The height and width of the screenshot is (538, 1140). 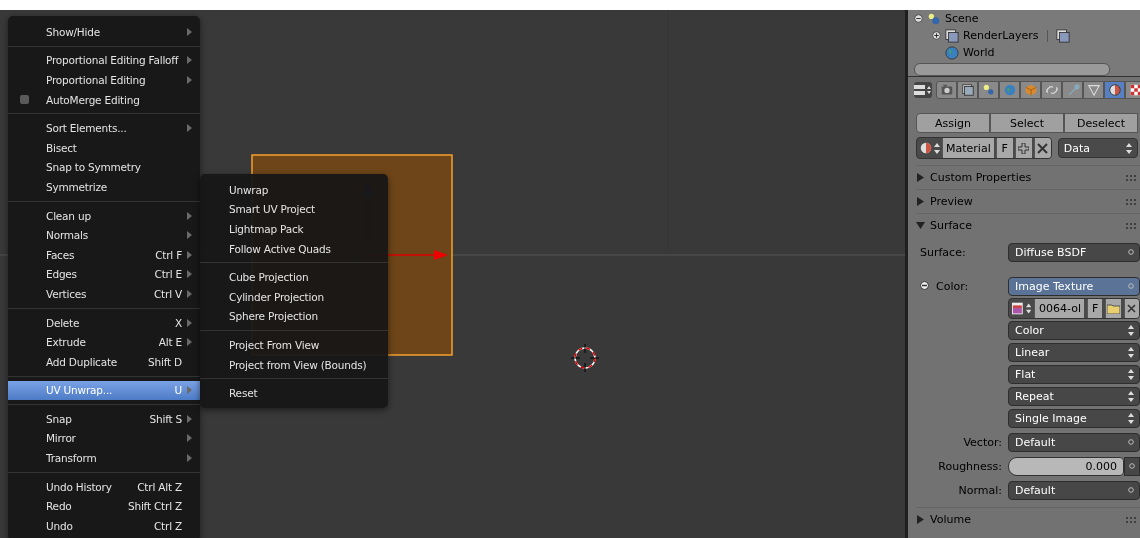 What do you see at coordinates (1028, 177) in the screenshot?
I see `panel-header: Custom Properties` at bounding box center [1028, 177].